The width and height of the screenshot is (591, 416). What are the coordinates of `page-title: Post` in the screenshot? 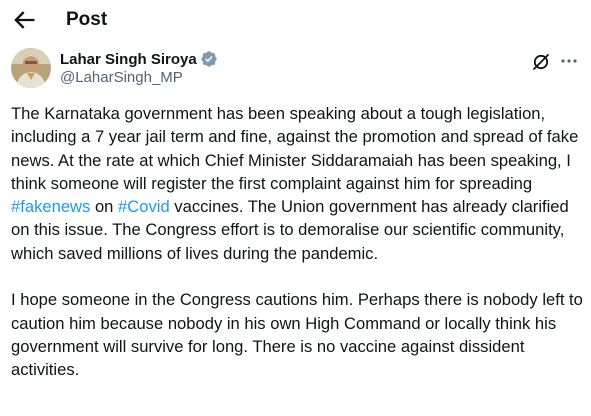 It's located at (87, 19).